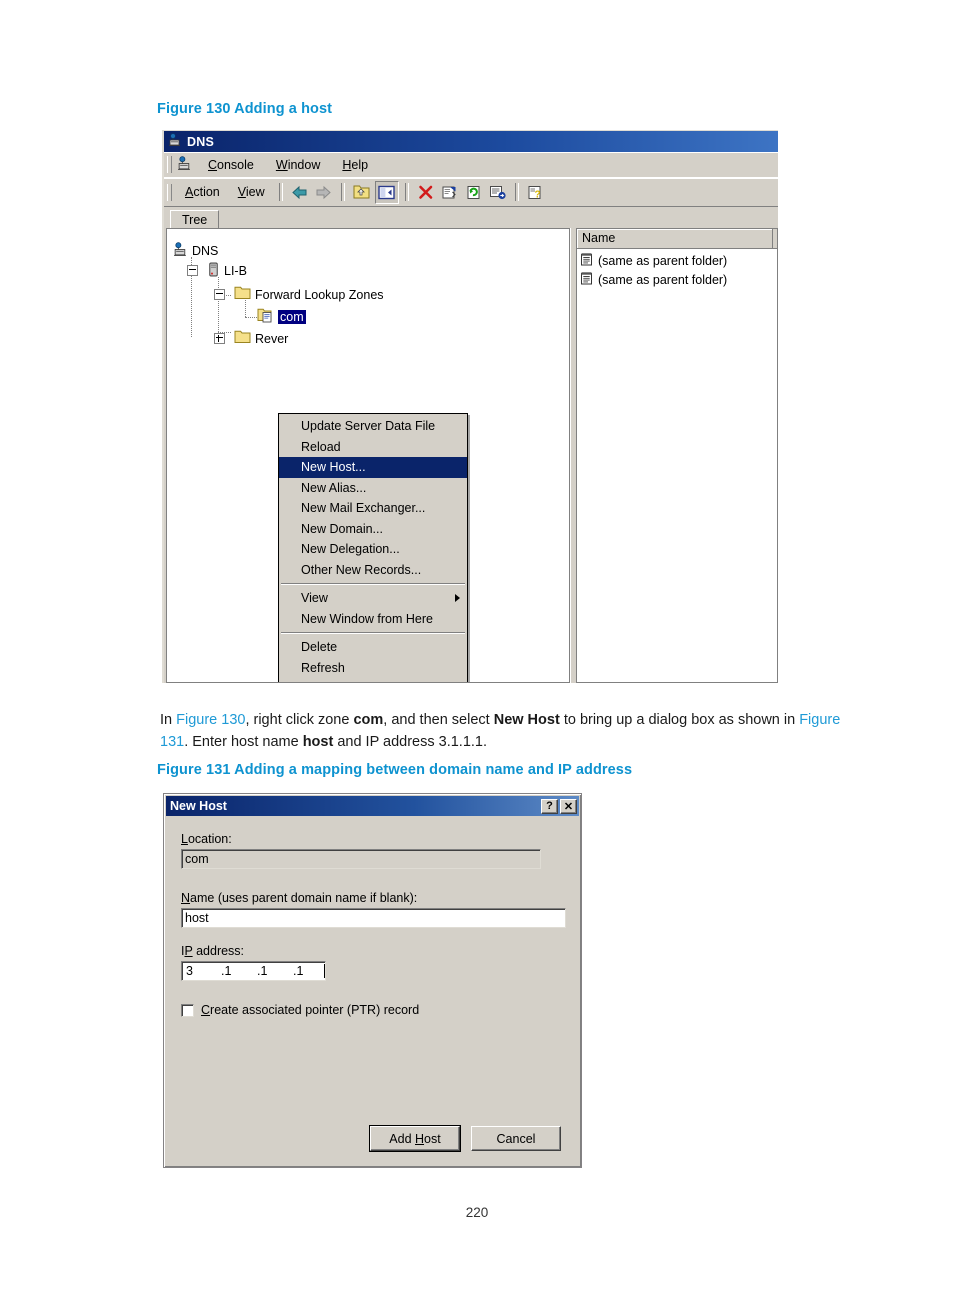  Describe the element at coordinates (308, 971) in the screenshot. I see `ip-octet-4: .1` at that location.